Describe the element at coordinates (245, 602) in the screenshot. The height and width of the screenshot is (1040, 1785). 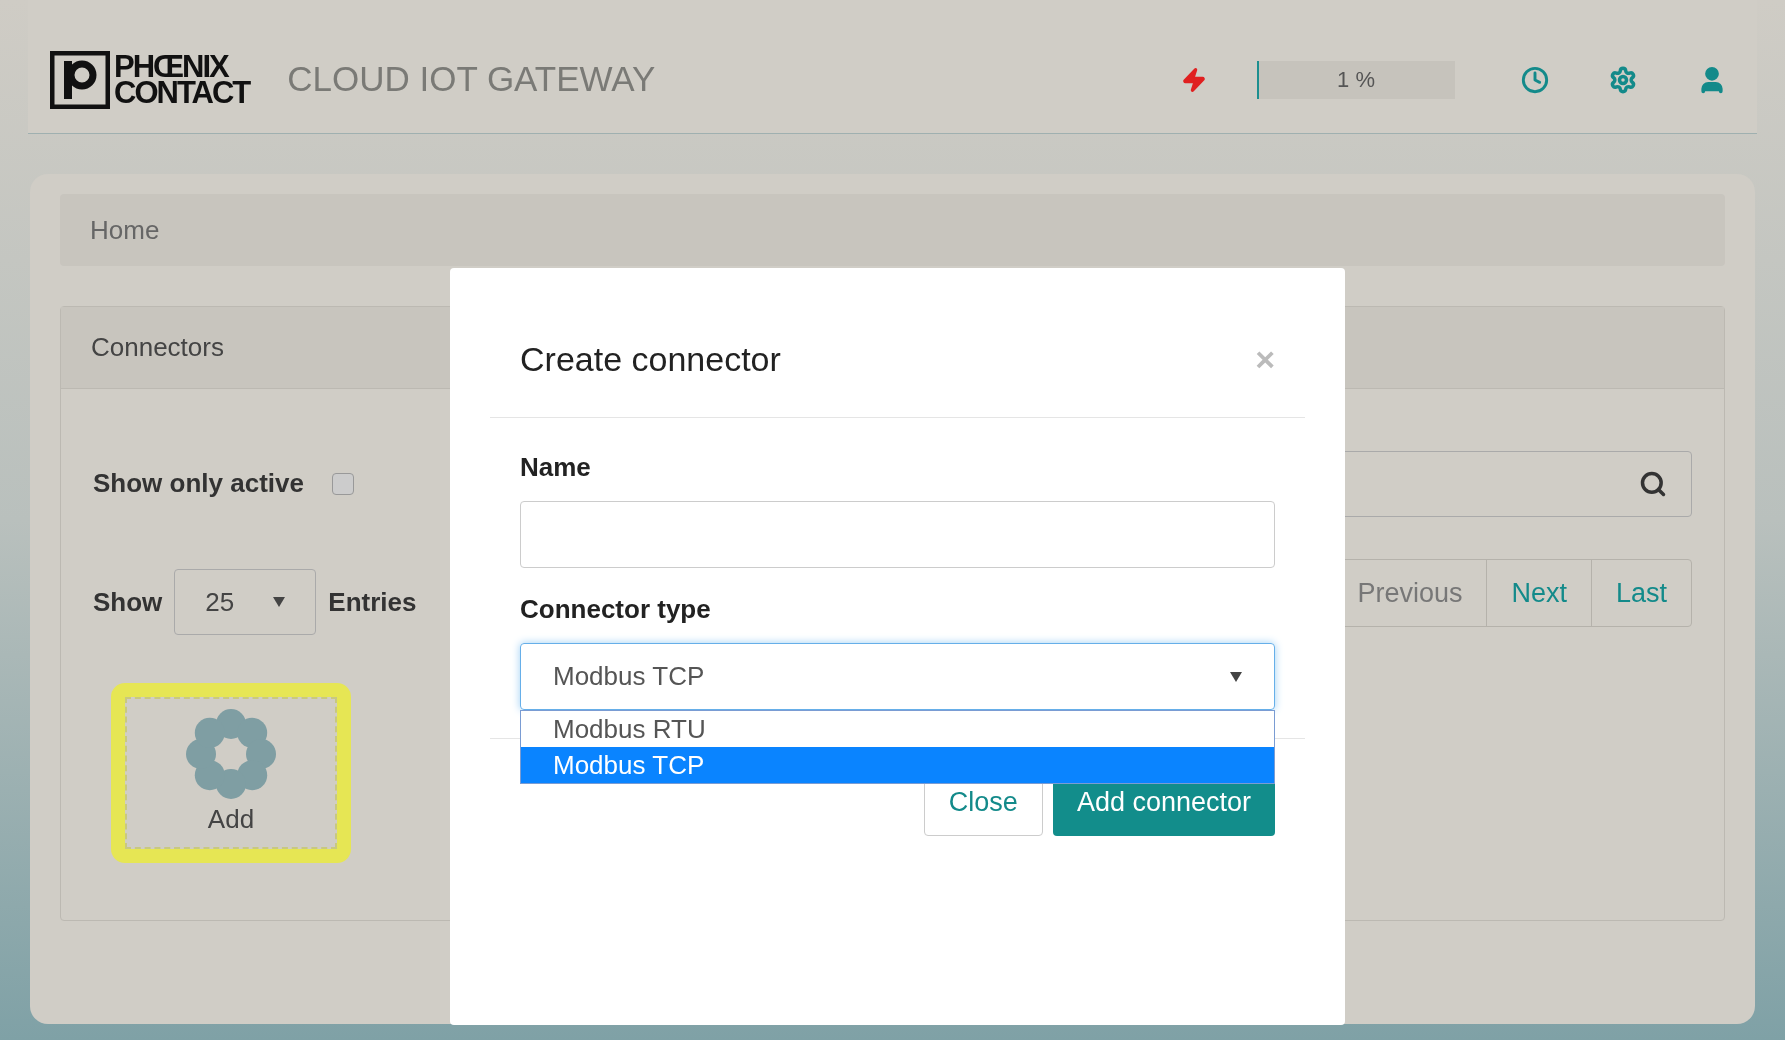
I see `page-size-select: 25` at that location.